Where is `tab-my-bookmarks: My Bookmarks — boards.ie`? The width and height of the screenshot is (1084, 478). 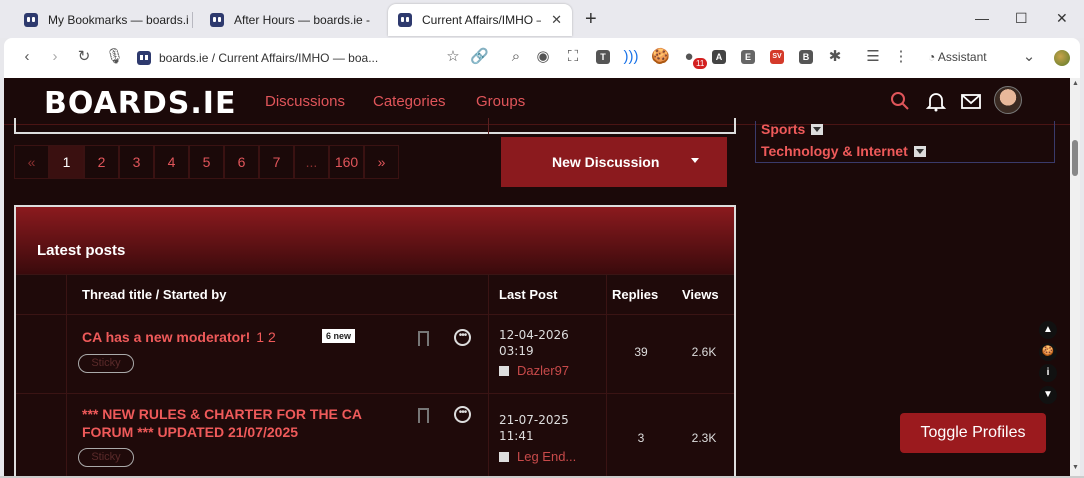
tab-my-bookmarks: My Bookmarks — boards.ie is located at coordinates (106, 20).